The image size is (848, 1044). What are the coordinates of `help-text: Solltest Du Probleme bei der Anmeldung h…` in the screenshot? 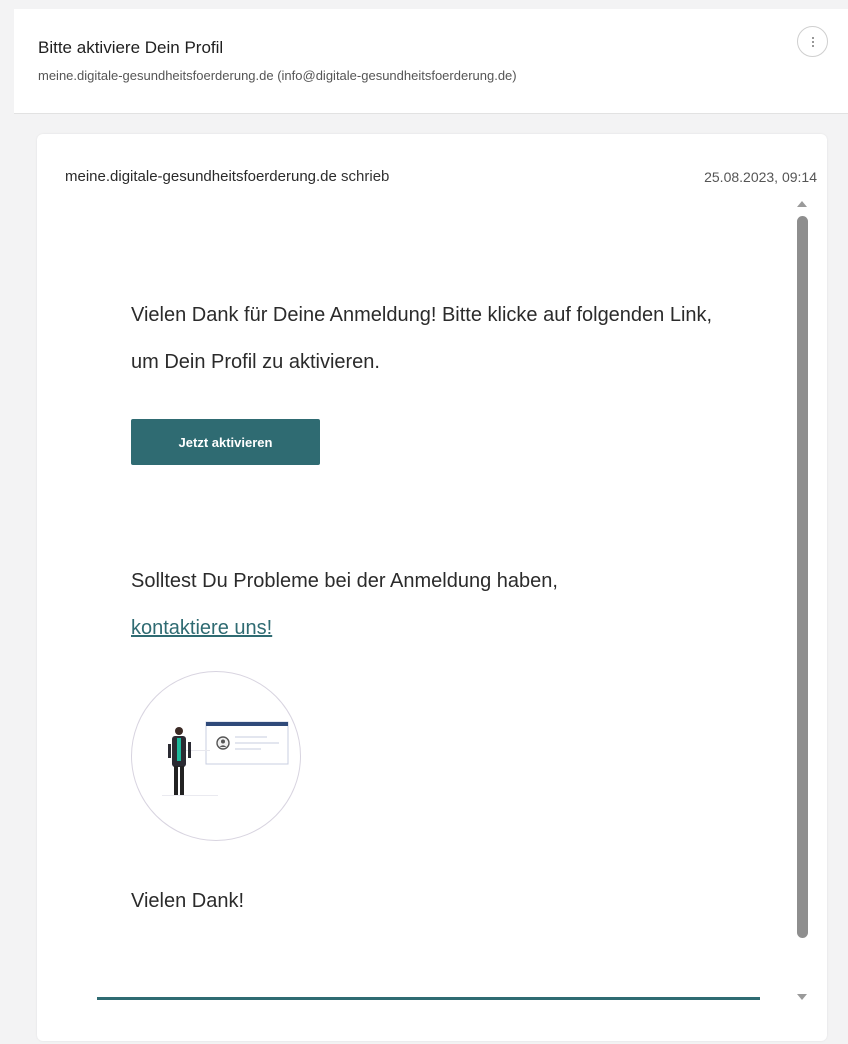 It's located at (344, 581).